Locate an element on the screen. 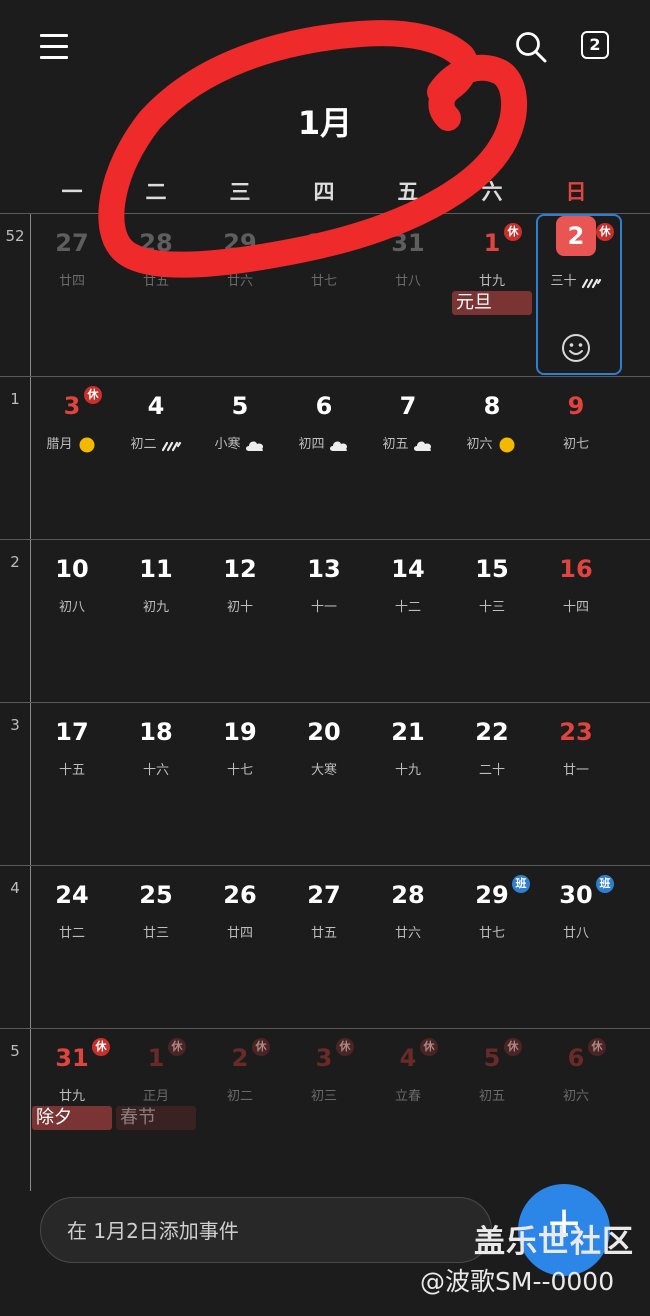 The image size is (650, 1316). day-cell: 31 休廿九 除夕 is located at coordinates (72, 1109).